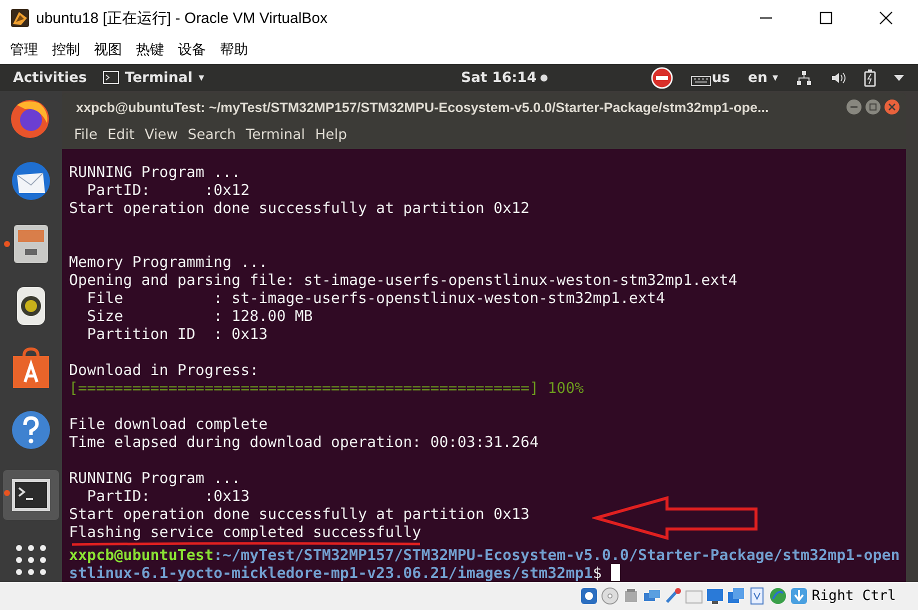 The width and height of the screenshot is (918, 610). I want to click on menu-item: Terminal, so click(276, 135).